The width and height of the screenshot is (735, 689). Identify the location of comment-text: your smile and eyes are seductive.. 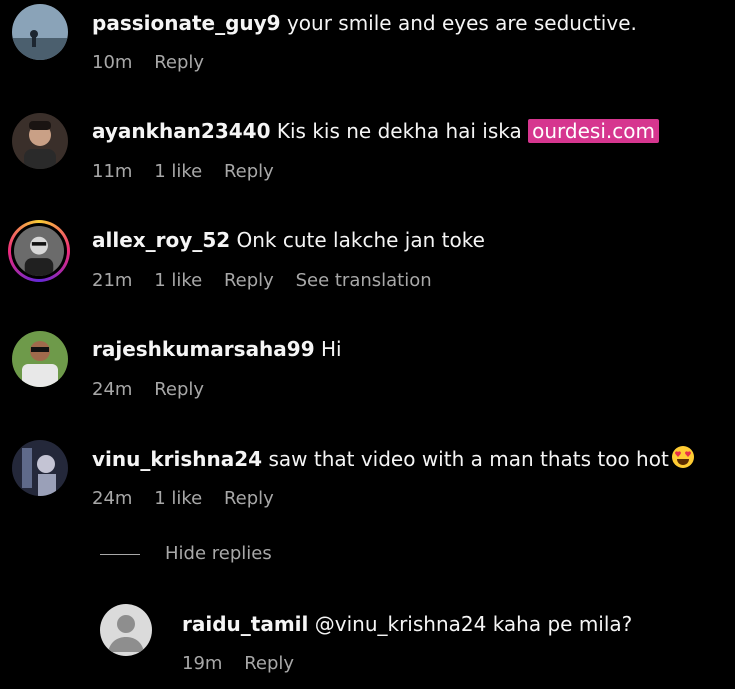
(461, 23).